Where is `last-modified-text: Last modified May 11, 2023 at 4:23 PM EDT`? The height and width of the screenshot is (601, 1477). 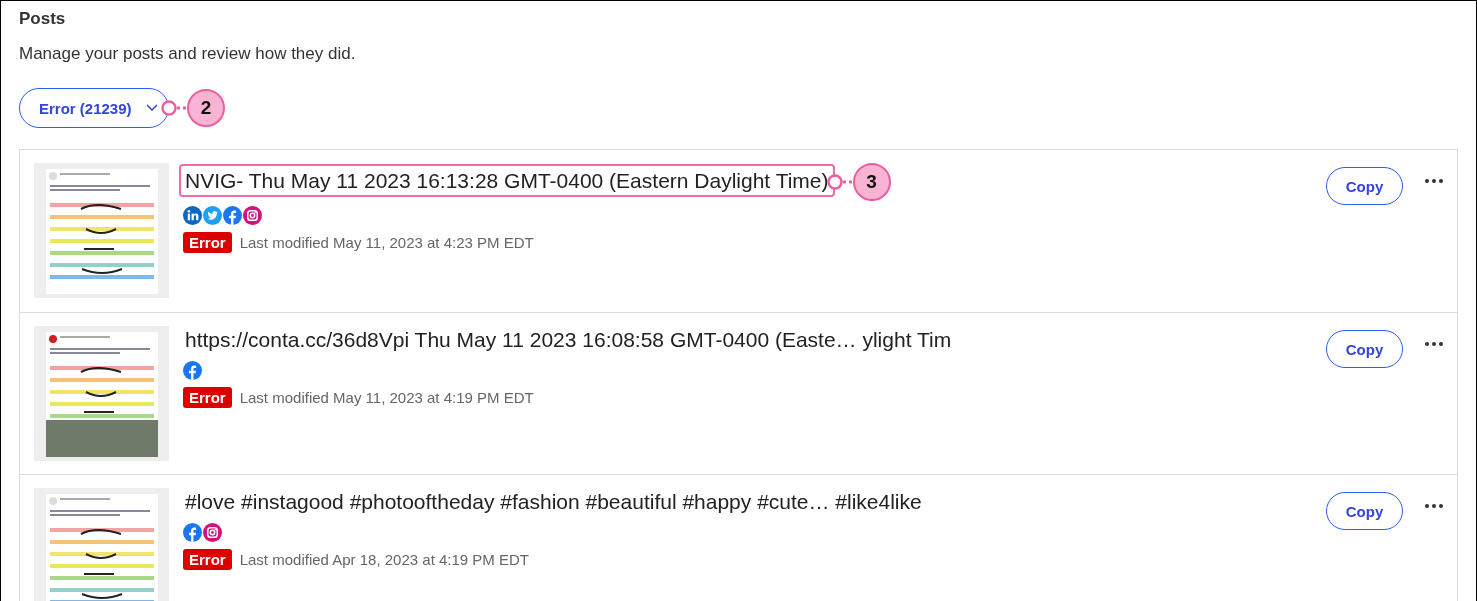 last-modified-text: Last modified May 11, 2023 at 4:23 PM EDT is located at coordinates (386, 242).